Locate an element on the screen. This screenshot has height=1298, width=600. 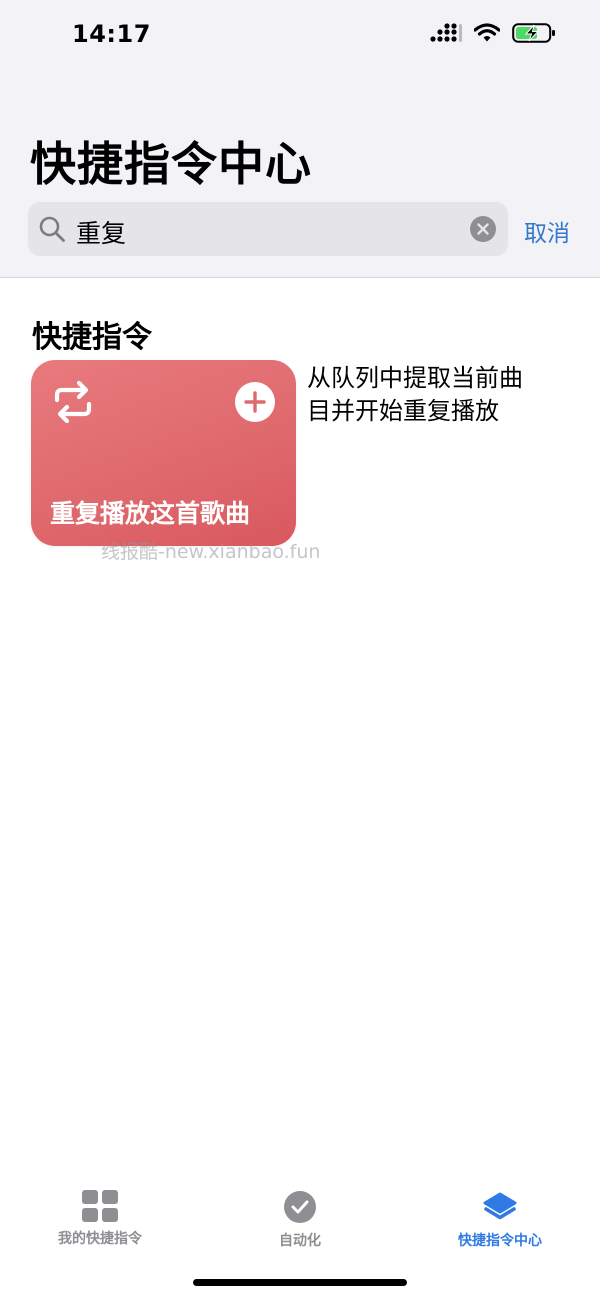
tab-gallery: 快捷指令中心 is located at coordinates (500, 1220).